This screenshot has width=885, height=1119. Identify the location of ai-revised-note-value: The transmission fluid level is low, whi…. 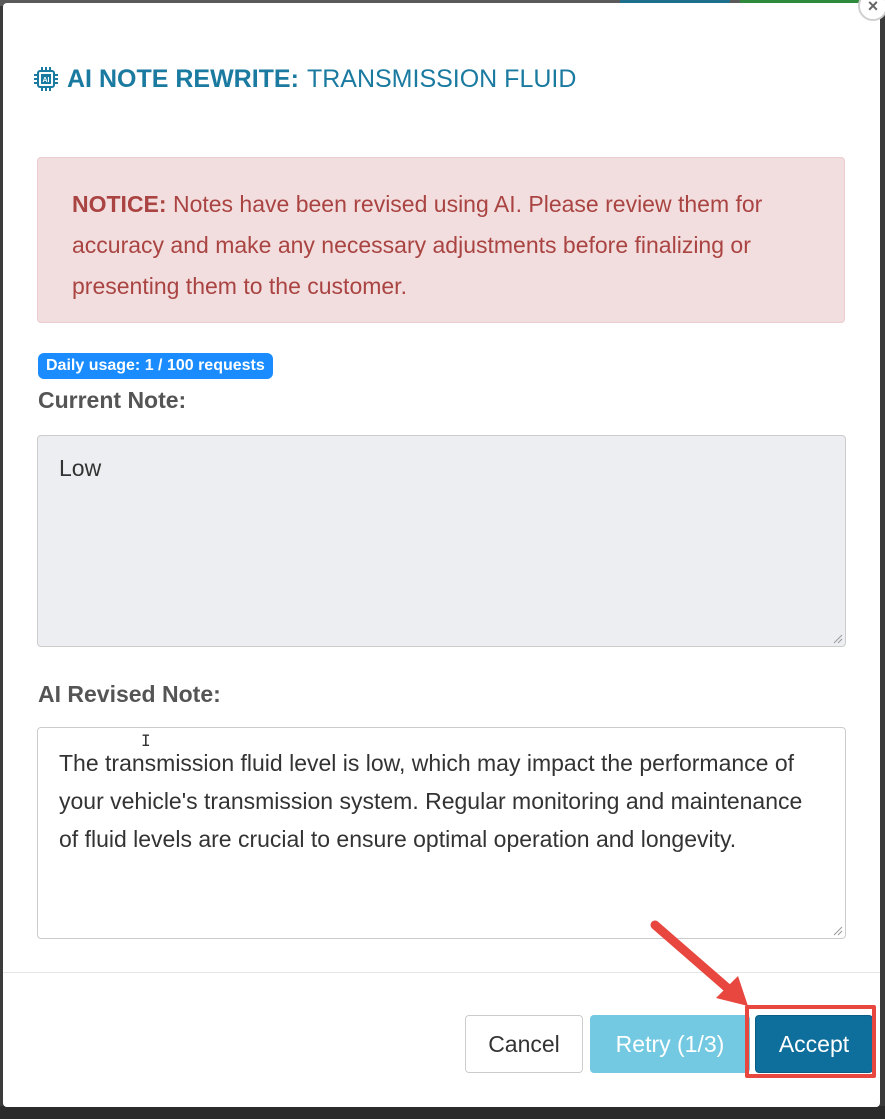
(431, 801).